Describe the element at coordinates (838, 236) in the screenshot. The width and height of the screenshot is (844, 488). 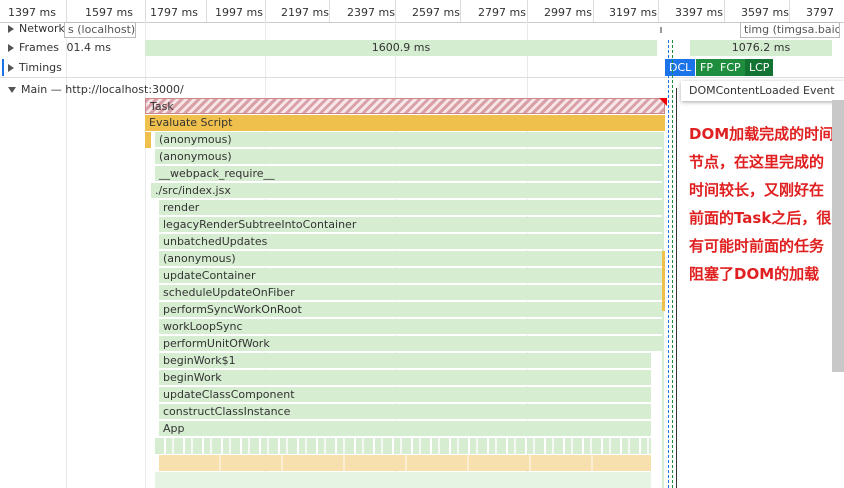
I see `vertical-scrollbar` at that location.